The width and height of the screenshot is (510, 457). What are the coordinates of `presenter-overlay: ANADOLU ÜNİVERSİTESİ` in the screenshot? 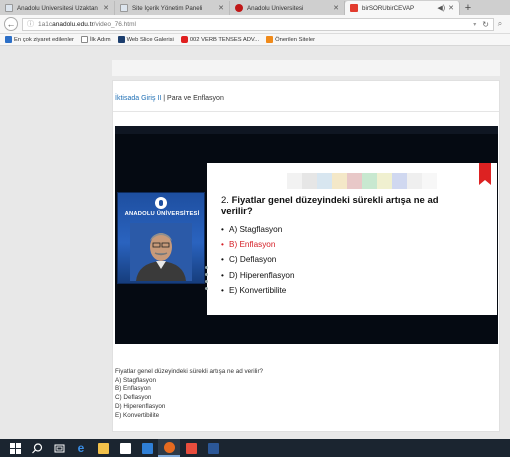 It's located at (161, 238).